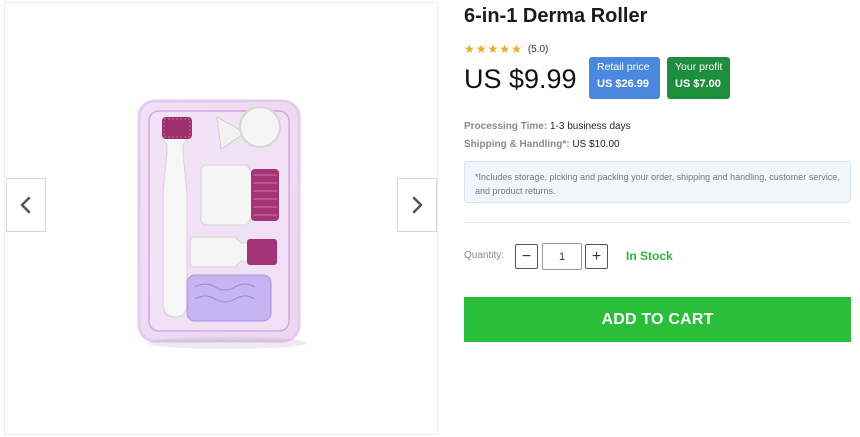 This screenshot has width=860, height=437. I want to click on shipping-value: US $10.00, so click(594, 144).